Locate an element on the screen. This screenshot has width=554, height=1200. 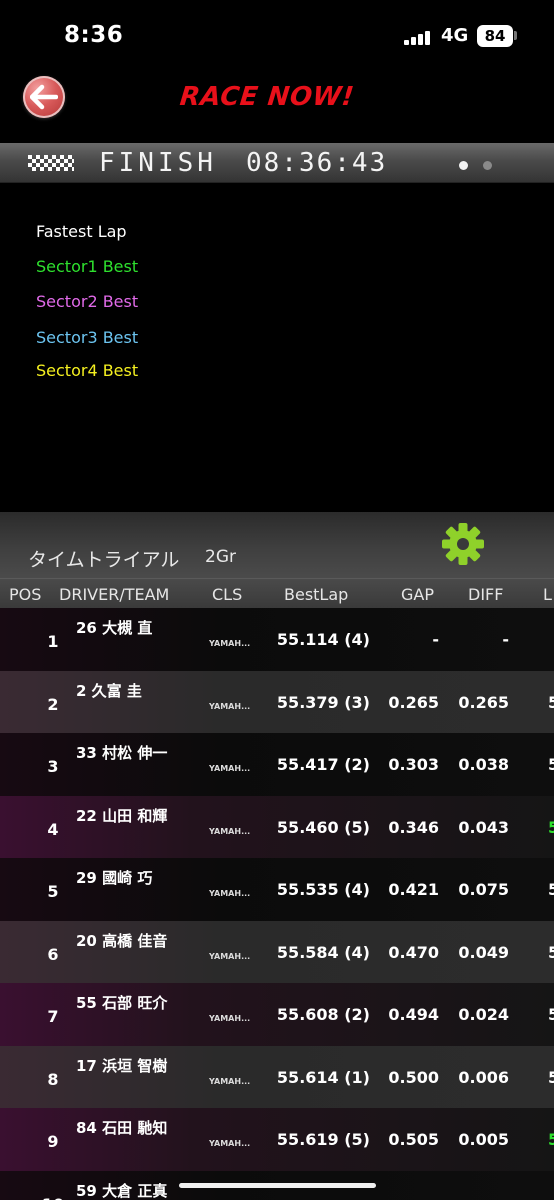
diff-cell: 0.043 is located at coordinates (483, 827).